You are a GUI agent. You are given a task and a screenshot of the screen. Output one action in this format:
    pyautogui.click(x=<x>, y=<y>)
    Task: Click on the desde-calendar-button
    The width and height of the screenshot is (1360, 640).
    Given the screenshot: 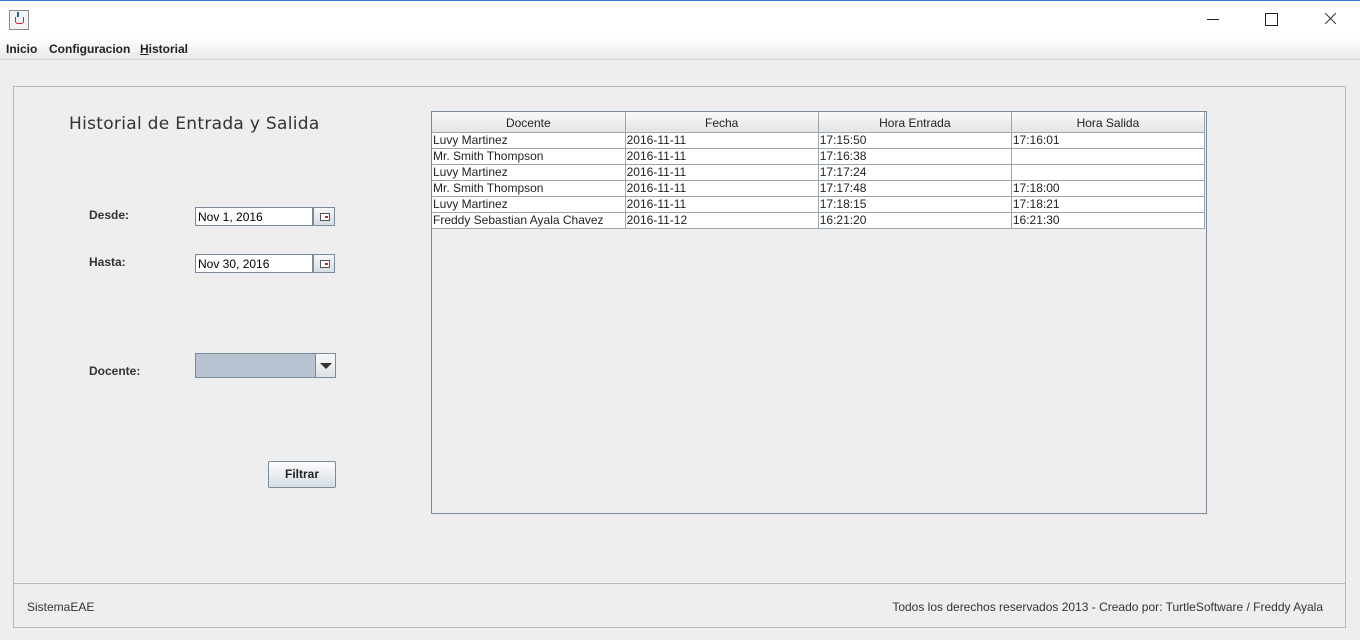 What is the action you would take?
    pyautogui.click(x=324, y=216)
    